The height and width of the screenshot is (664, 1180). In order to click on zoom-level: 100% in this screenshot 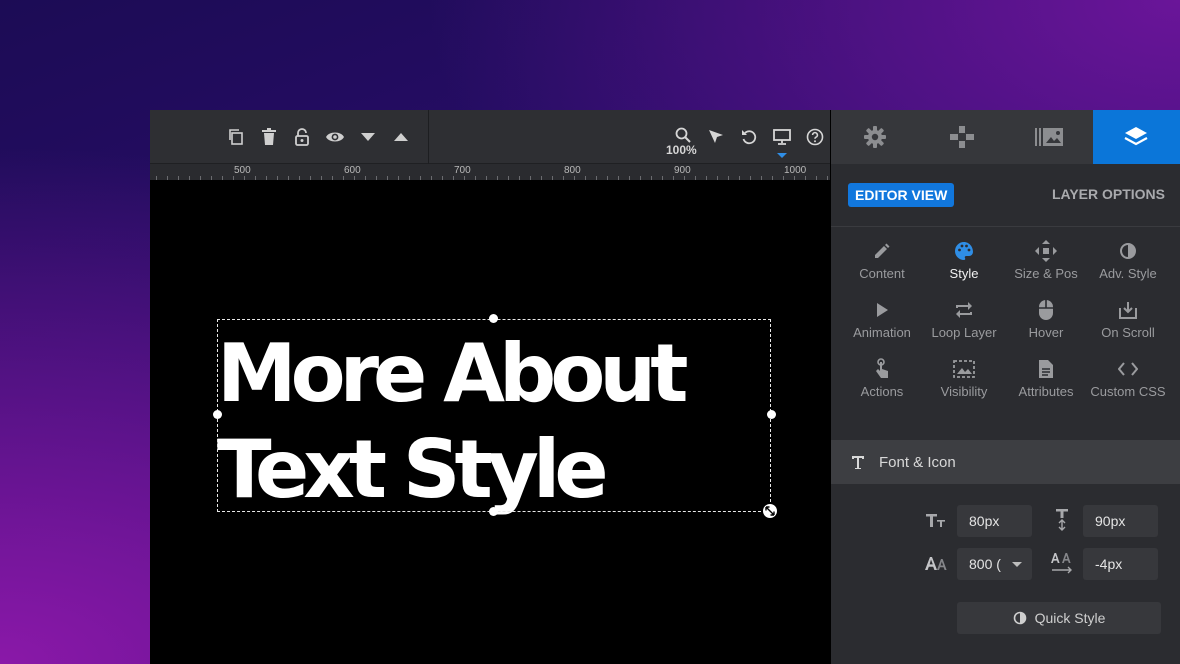, I will do `click(681, 150)`.